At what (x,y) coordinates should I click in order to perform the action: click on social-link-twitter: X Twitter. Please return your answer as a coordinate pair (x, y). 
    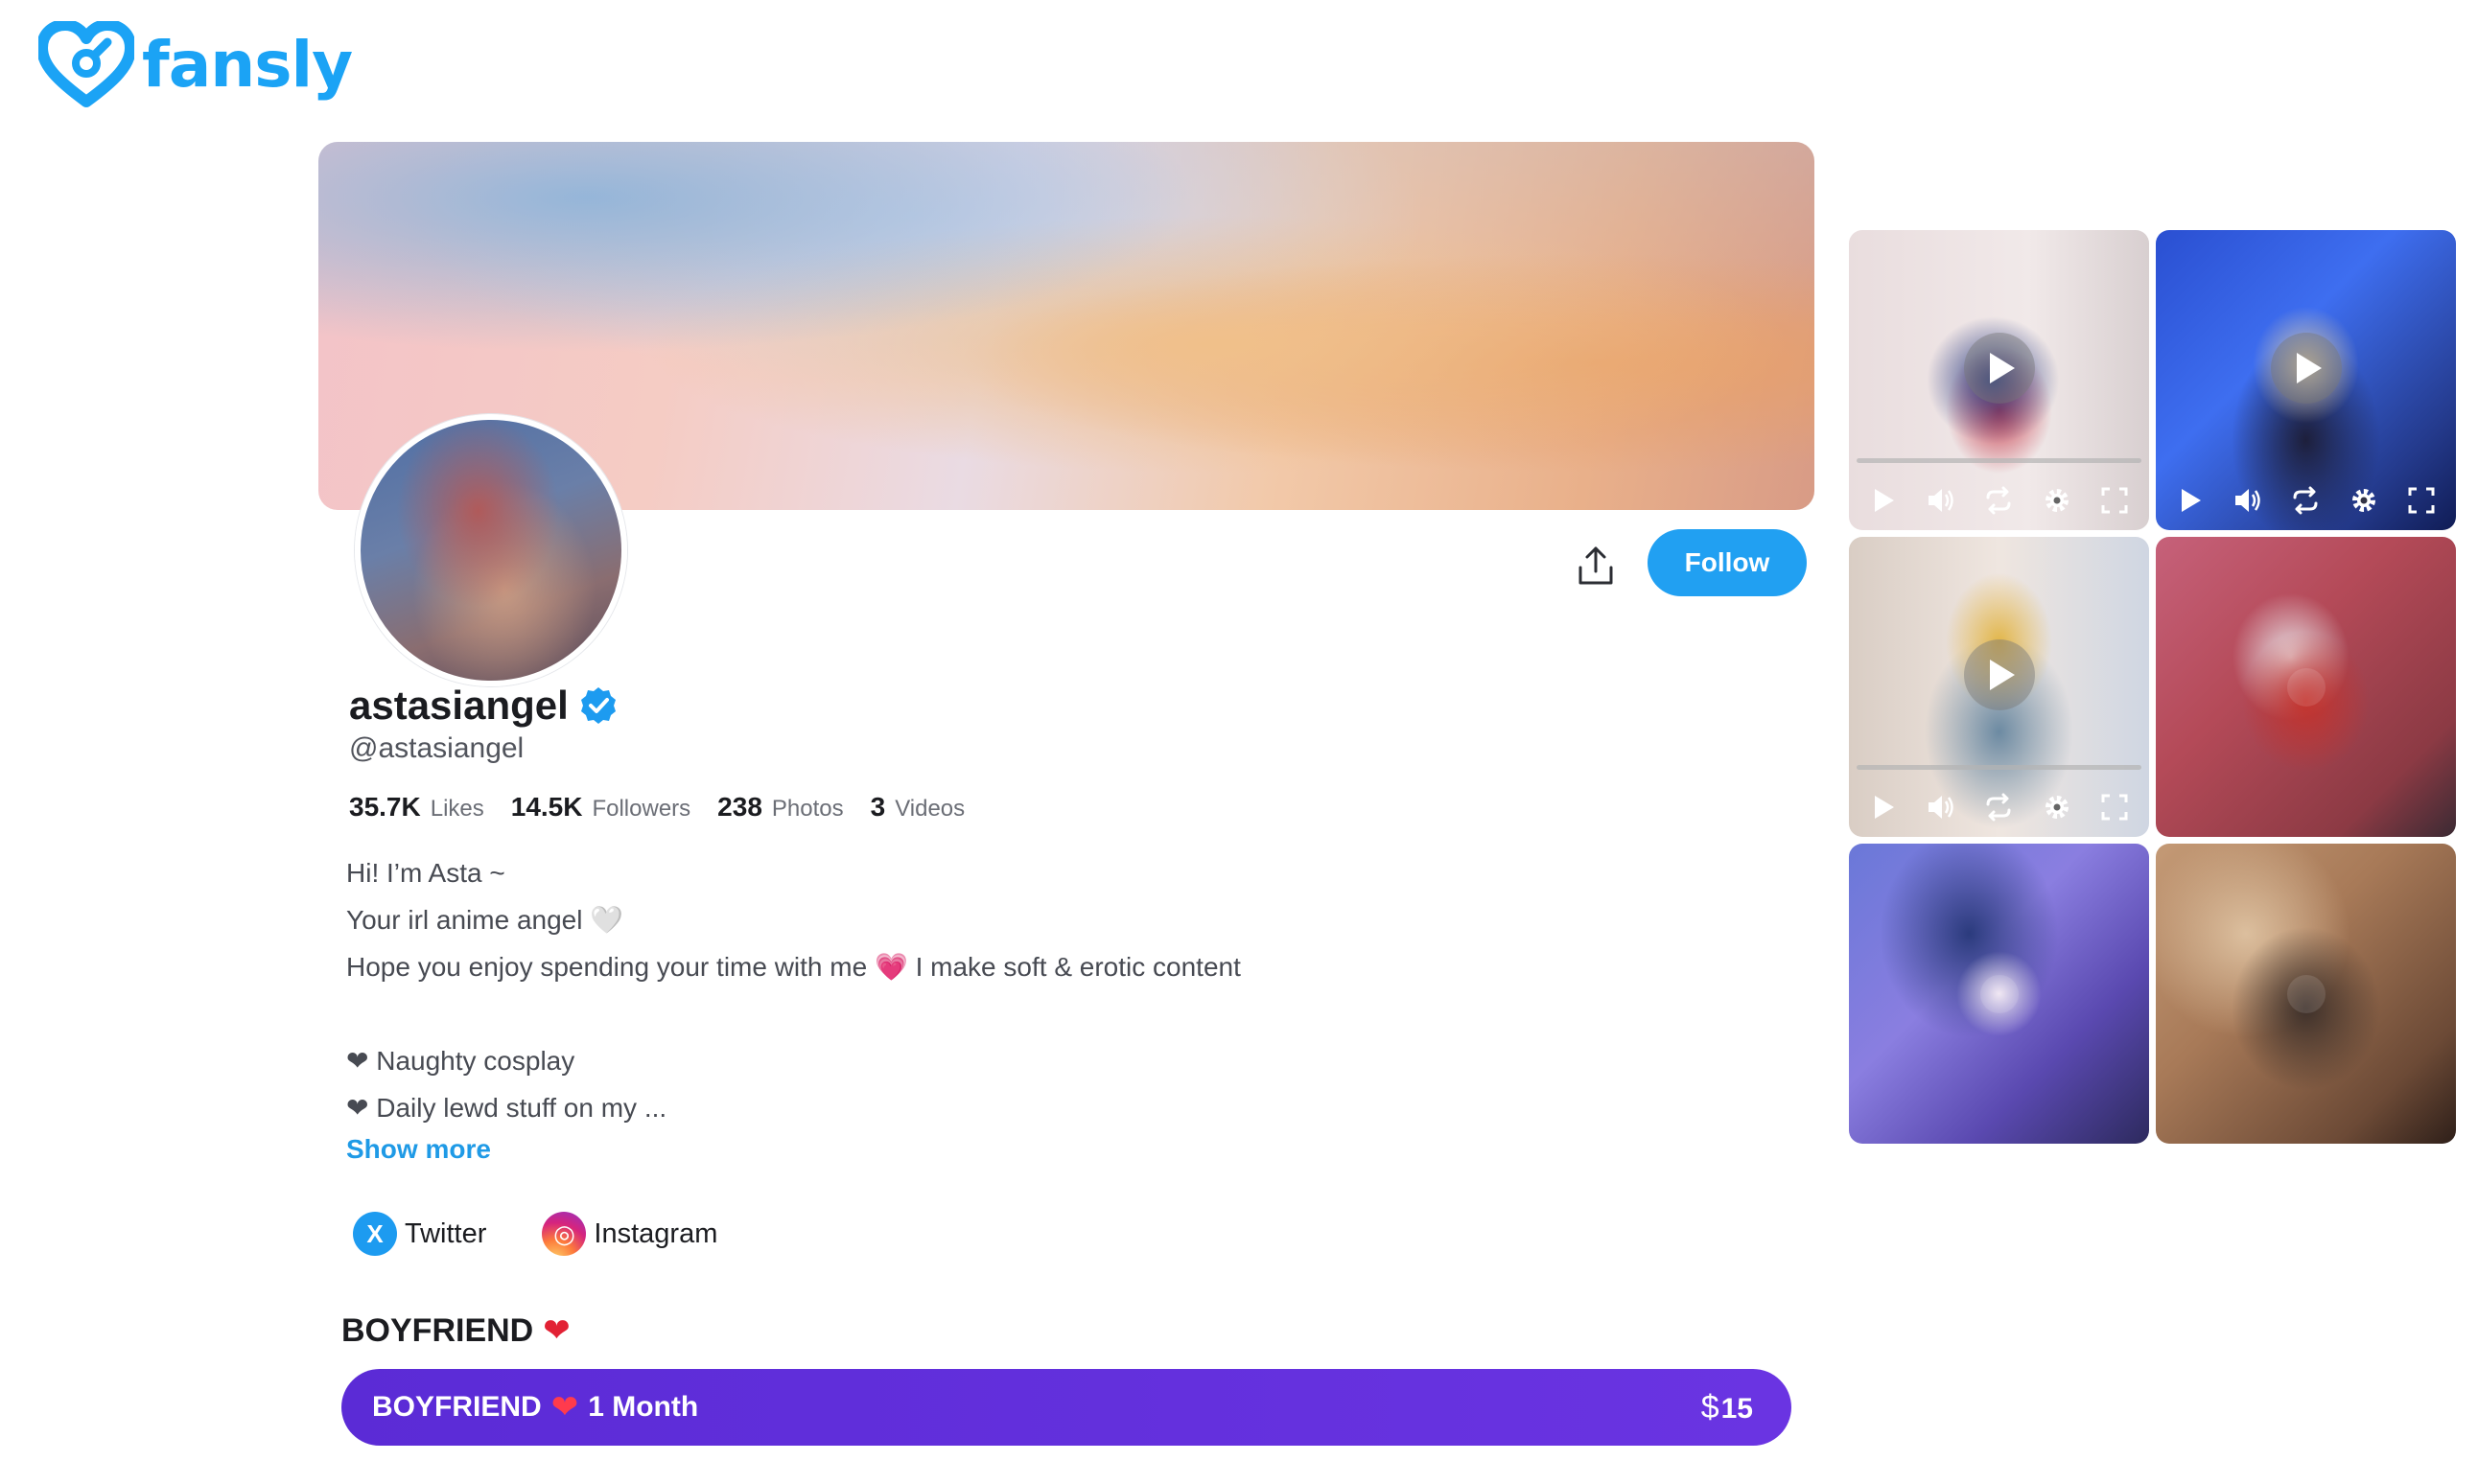
    Looking at the image, I should click on (419, 1234).